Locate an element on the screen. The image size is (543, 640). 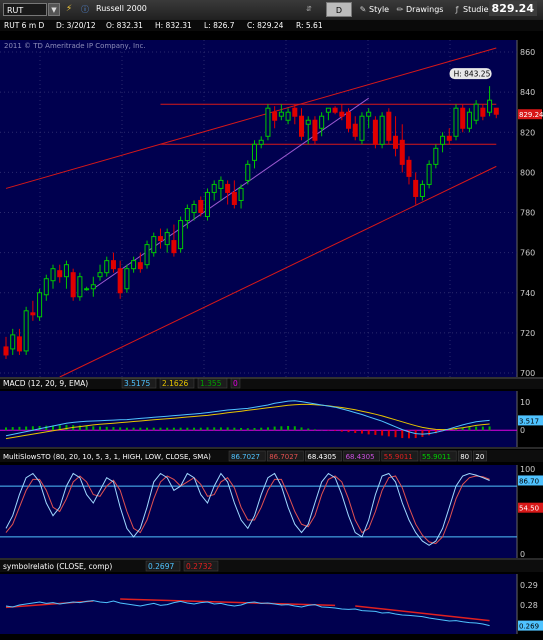
style-button: Style is located at coordinates (379, 9).